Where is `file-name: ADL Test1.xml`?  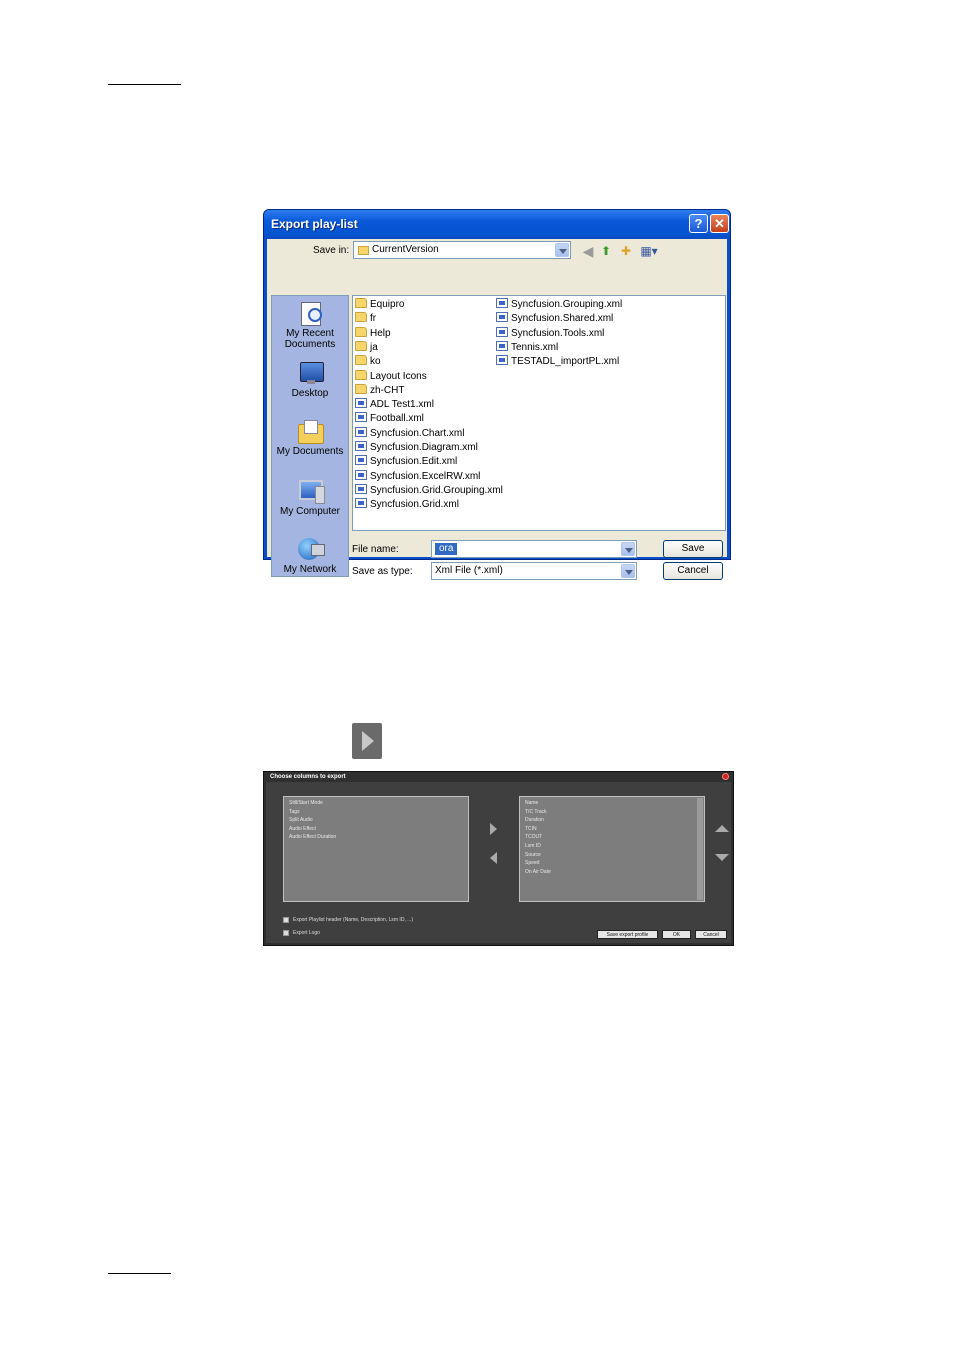 file-name: ADL Test1.xml is located at coordinates (402, 405).